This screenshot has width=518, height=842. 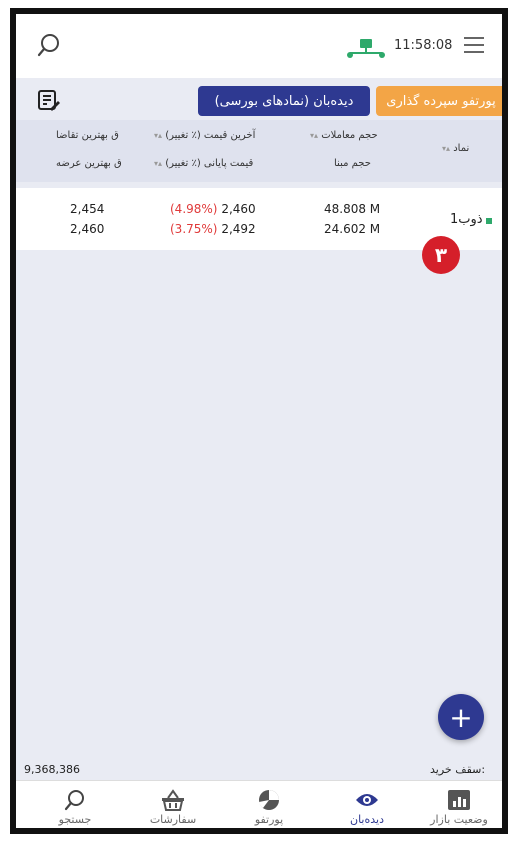 What do you see at coordinates (204, 135) in the screenshot?
I see `header-last-price: ▾▴ آخرین قیمت (٪ تغییر)` at bounding box center [204, 135].